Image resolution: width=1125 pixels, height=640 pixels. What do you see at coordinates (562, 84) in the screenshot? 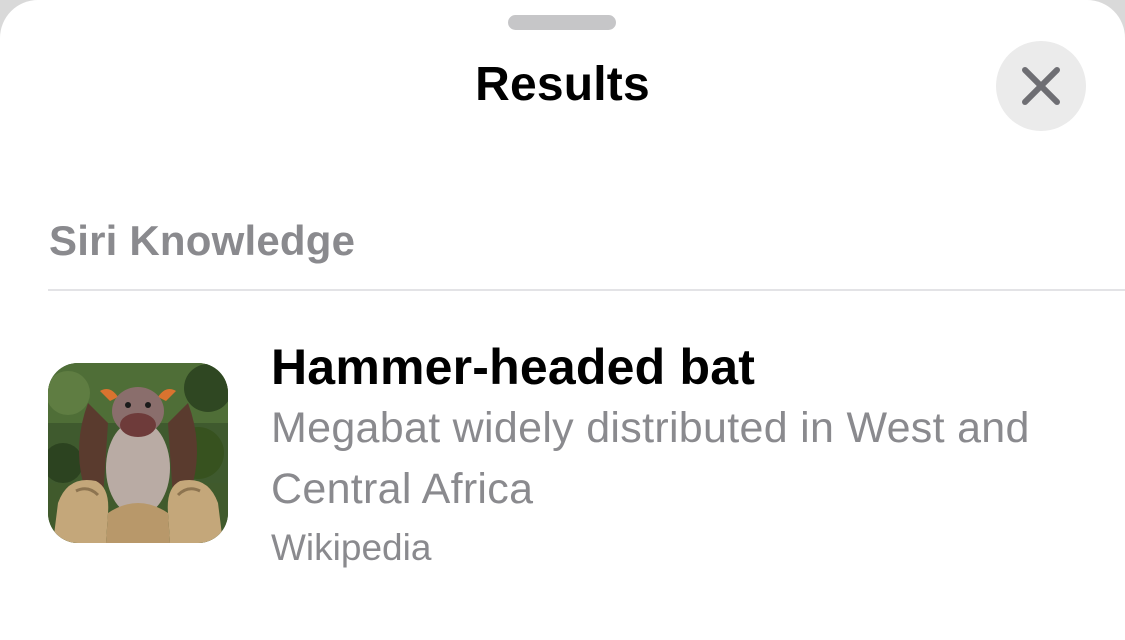
I see `sheet-title: Results` at bounding box center [562, 84].